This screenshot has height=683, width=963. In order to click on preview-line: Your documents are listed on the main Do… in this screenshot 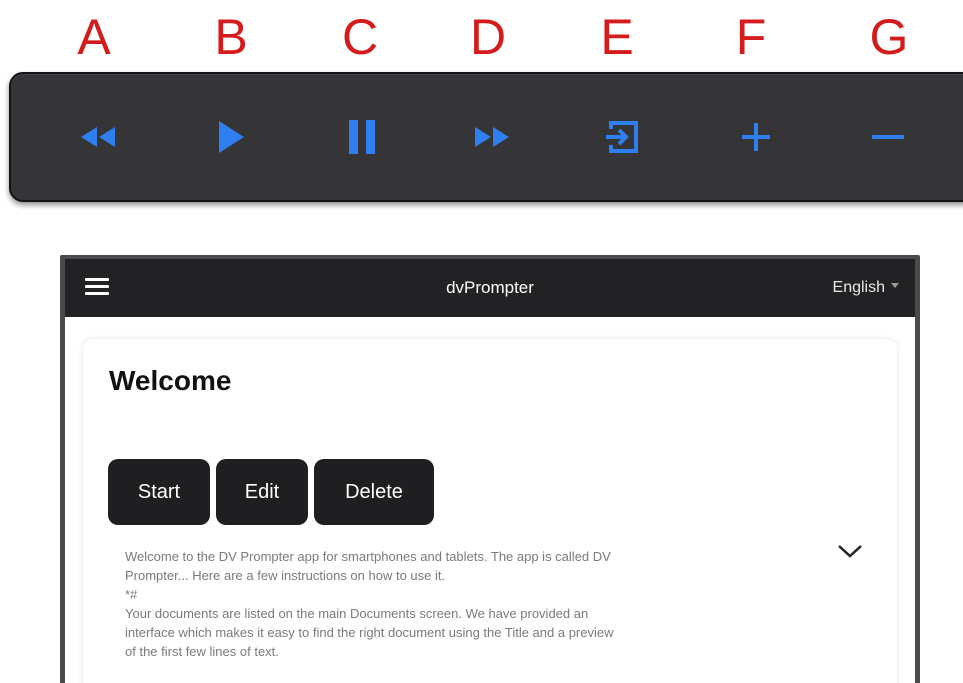, I will do `click(357, 613)`.